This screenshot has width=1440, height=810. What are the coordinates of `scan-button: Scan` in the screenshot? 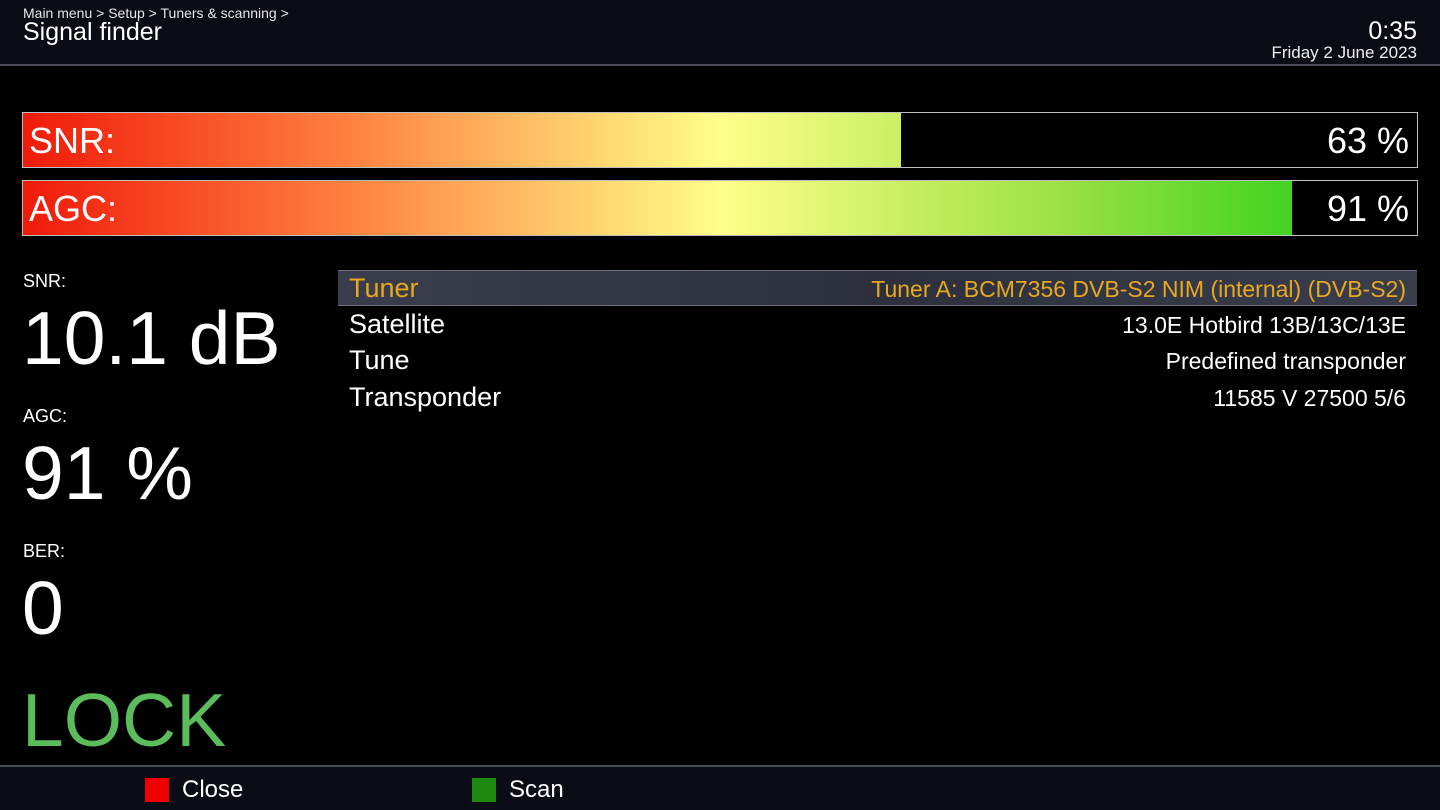 It's located at (518, 790).